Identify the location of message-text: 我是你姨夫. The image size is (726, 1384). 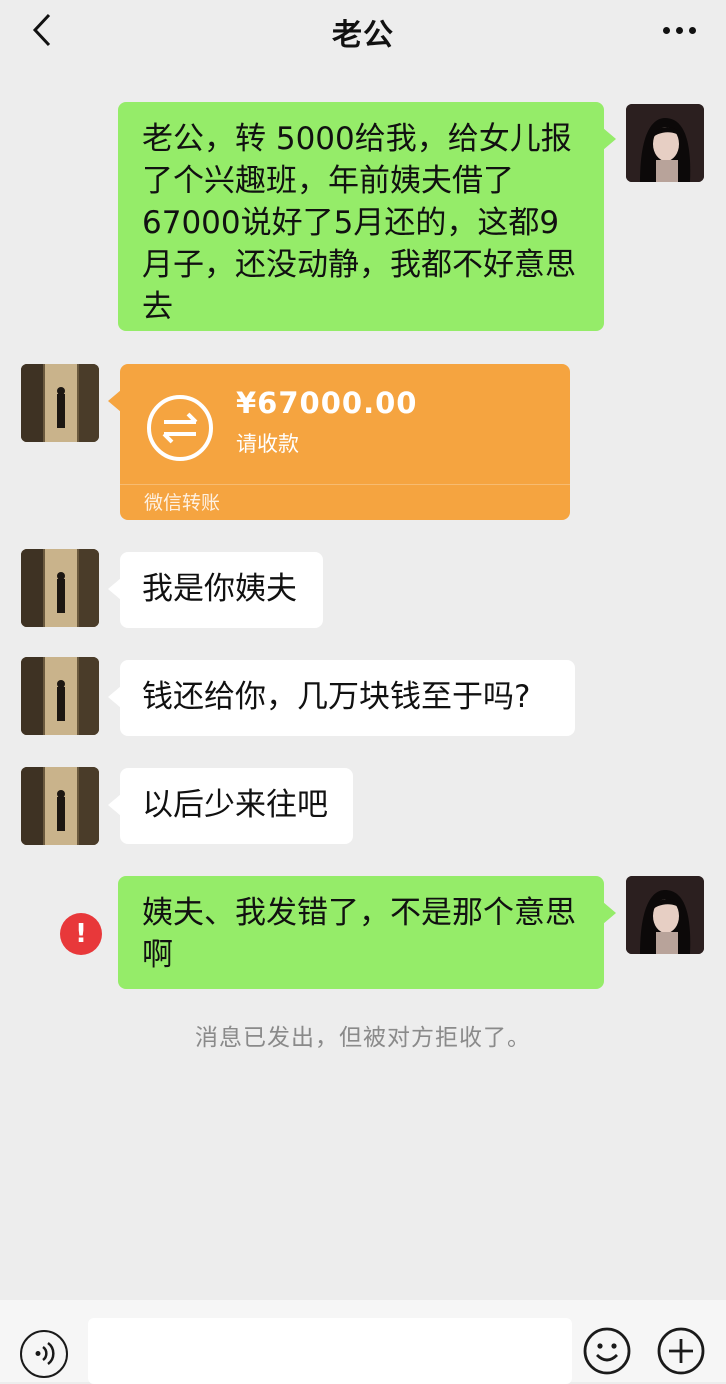
(219, 589).